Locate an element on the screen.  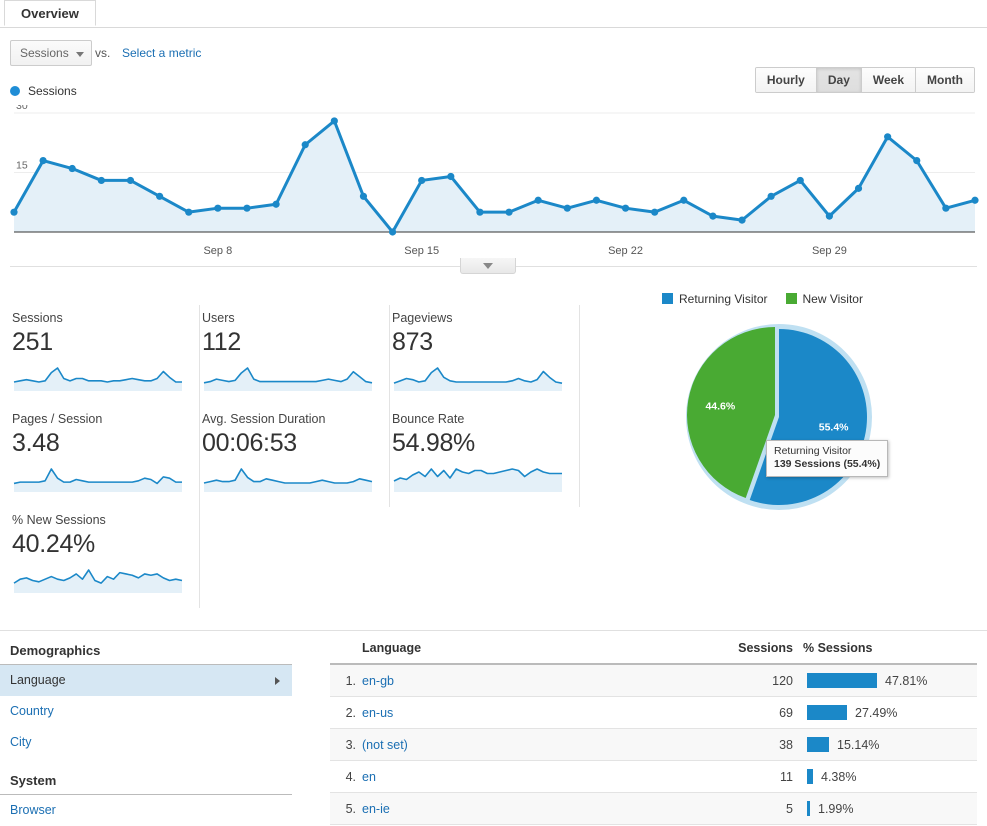
metric-card: Pageviews 873 is located at coordinates (485, 355).